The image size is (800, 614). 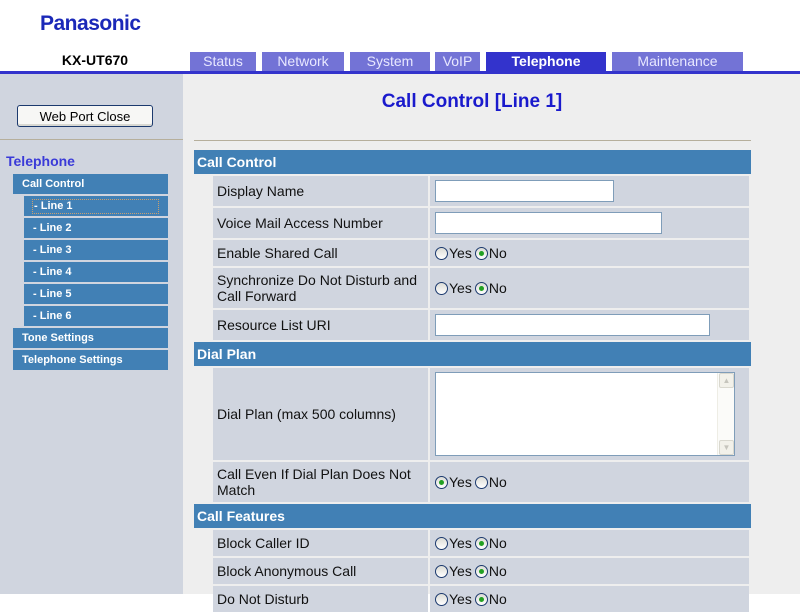 I want to click on sync-dnd-call-forward-radio-group: Yes No, so click(x=472, y=288).